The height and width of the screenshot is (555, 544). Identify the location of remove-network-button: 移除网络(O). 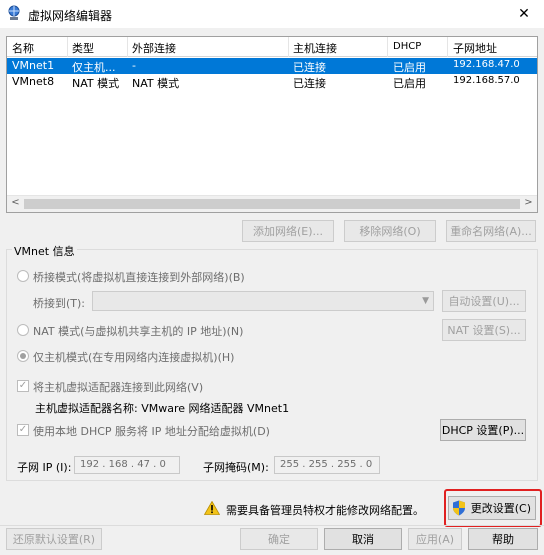
(390, 231).